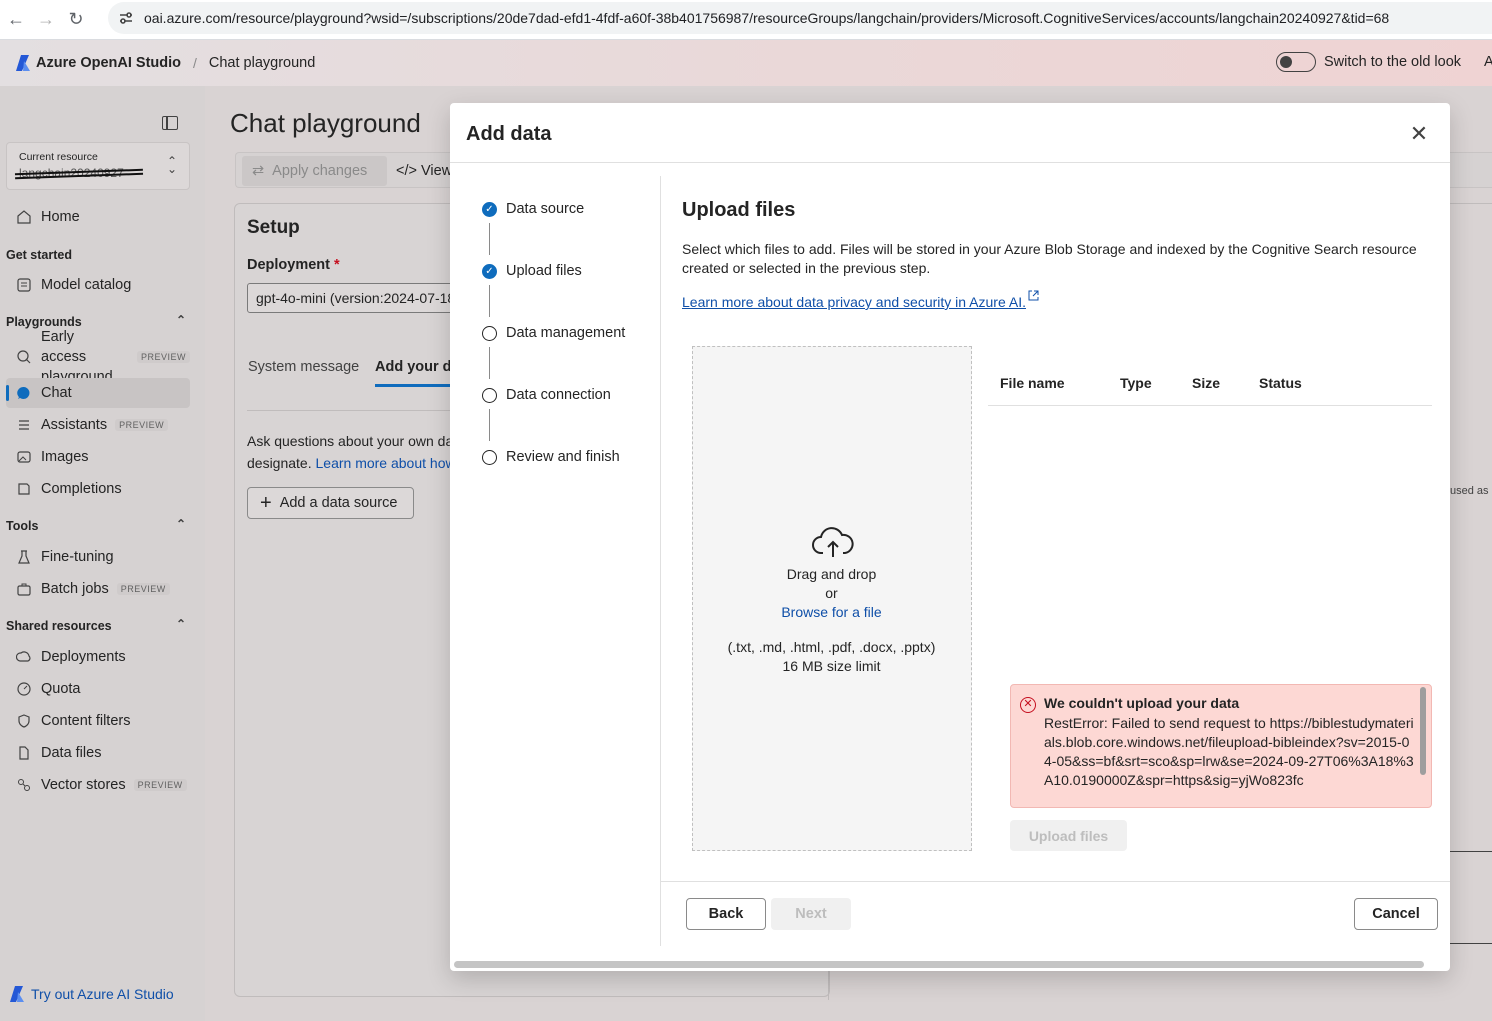 The width and height of the screenshot is (1492, 1021). What do you see at coordinates (357, 298) in the screenshot?
I see `deployment-select: gpt-4o-mini (version:2024-07-18)` at bounding box center [357, 298].